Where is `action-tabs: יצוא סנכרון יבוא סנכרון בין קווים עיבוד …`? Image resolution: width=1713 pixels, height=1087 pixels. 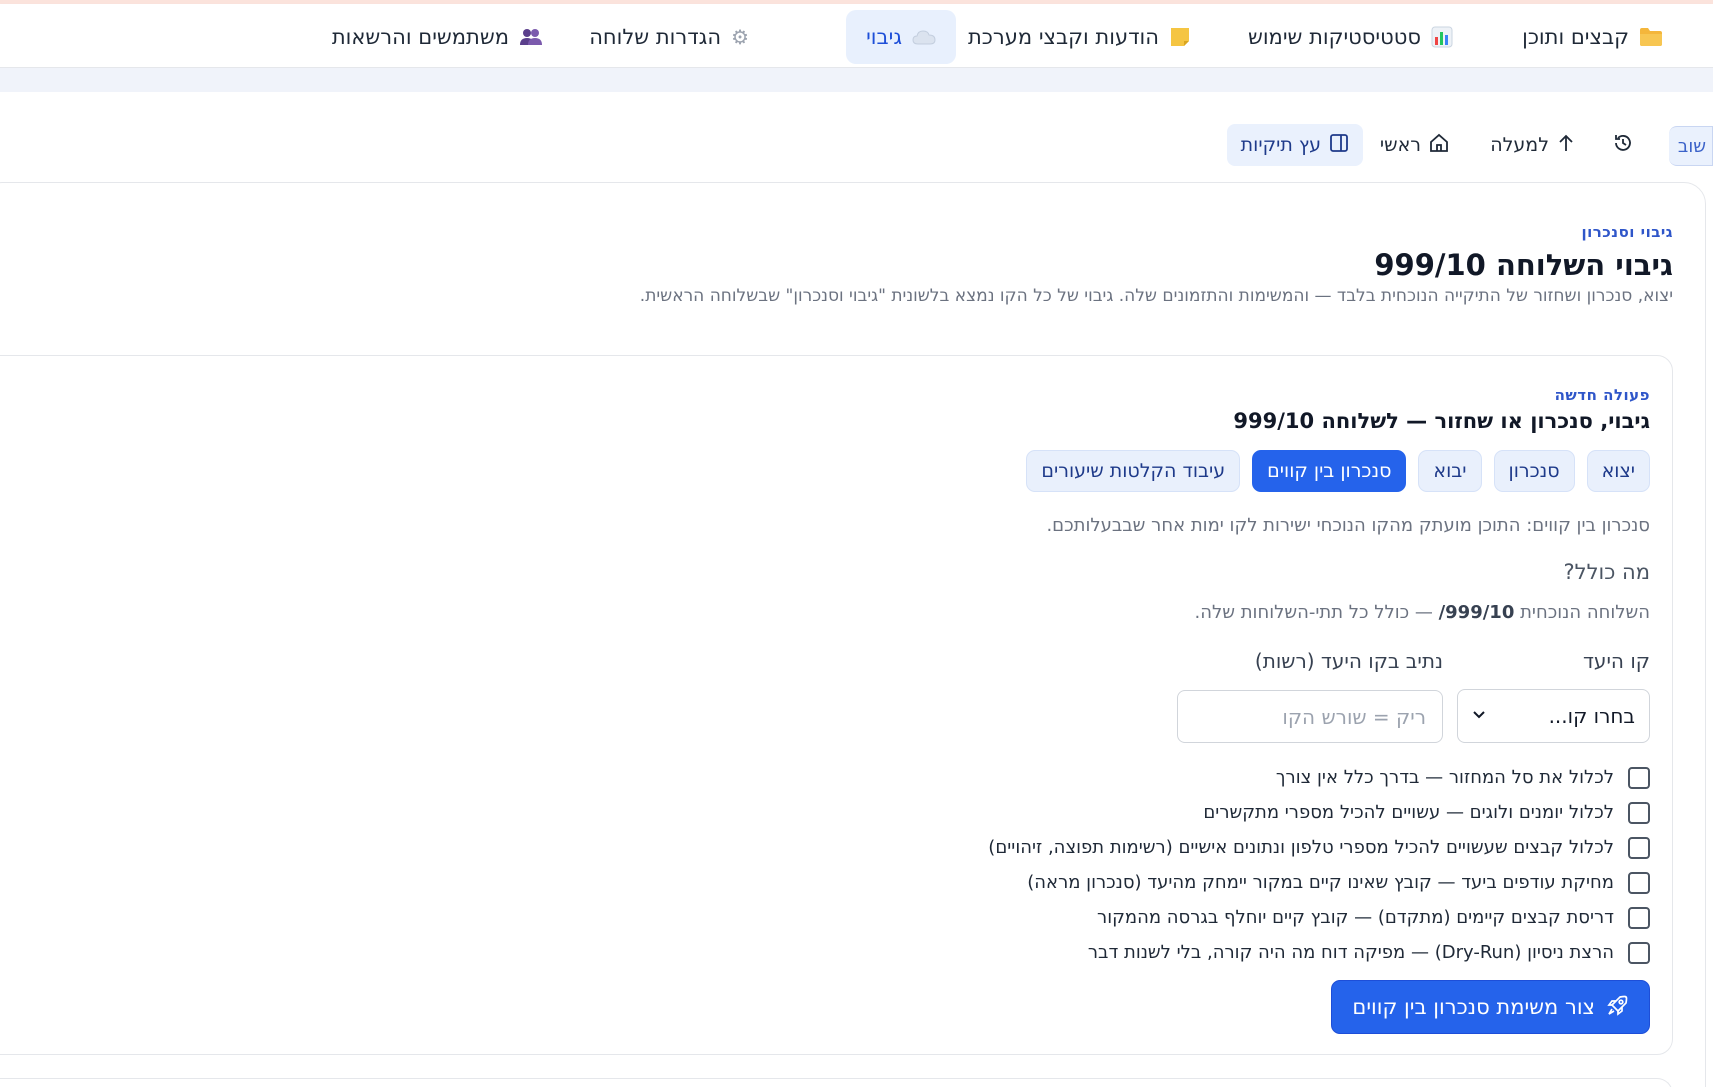
action-tabs: יצוא סנכרון יבוא סנכרון בין קווים עיבוד … is located at coordinates (1338, 471).